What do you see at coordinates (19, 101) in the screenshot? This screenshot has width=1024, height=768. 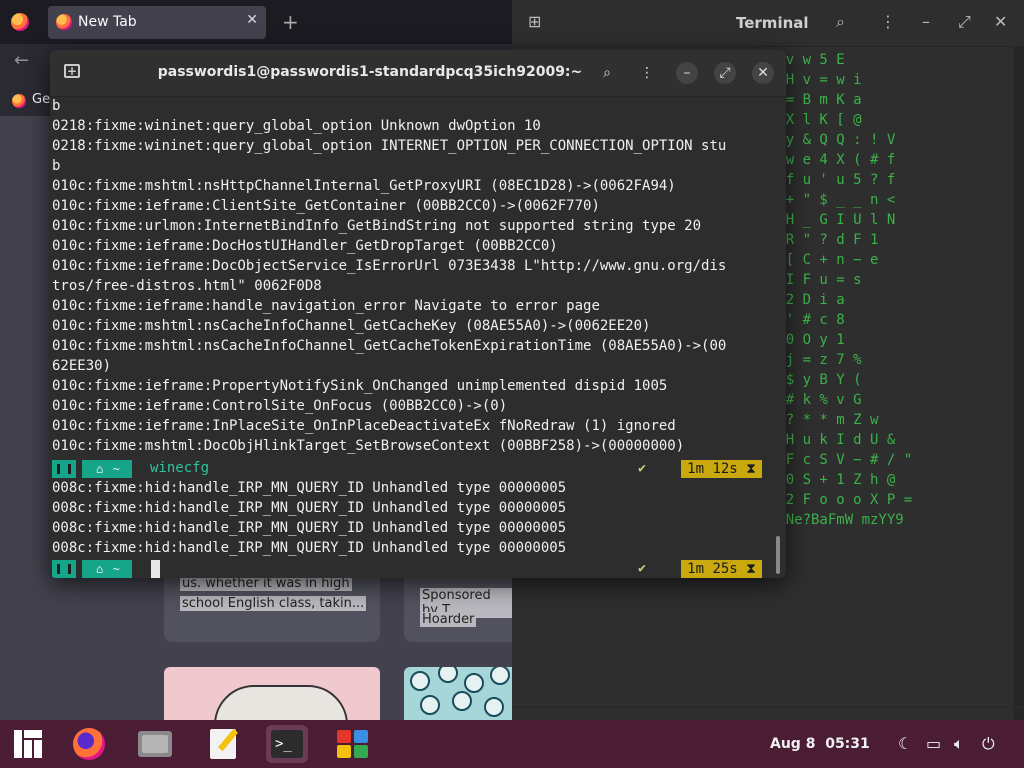 I see `bookmark-favicon-icon` at bounding box center [19, 101].